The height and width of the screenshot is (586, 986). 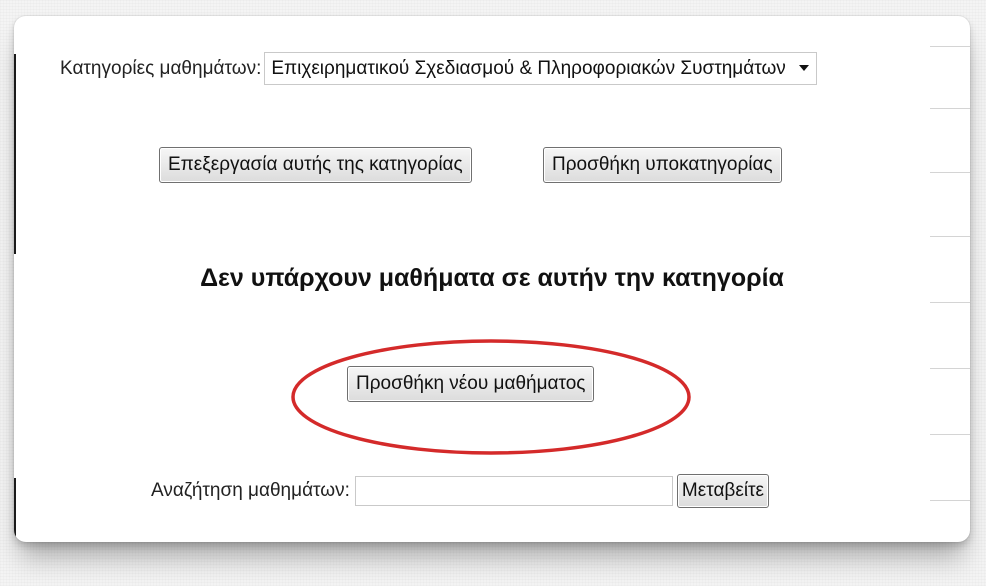 I want to click on add-subcategory-button: Προσθήκη υποκατηγορίας, so click(x=662, y=165).